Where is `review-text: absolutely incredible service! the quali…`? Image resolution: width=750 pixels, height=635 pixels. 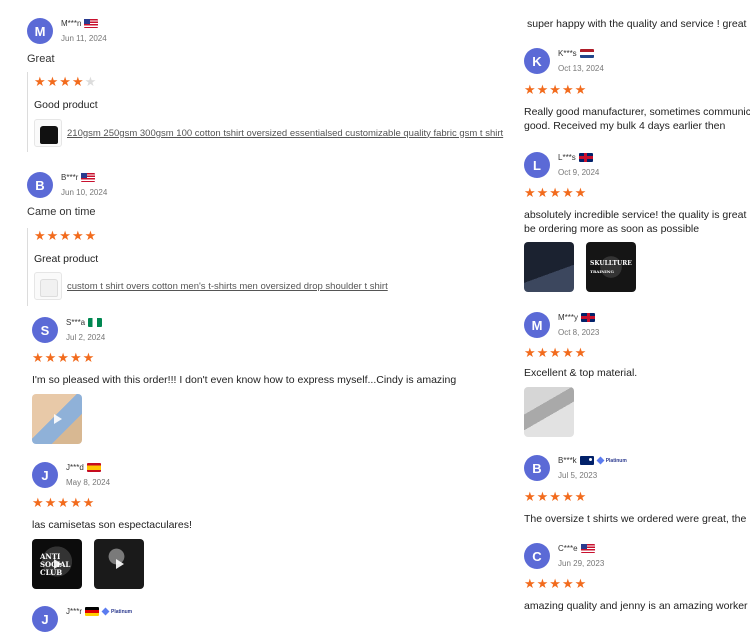 review-text: absolutely incredible service! the quali… is located at coordinates (635, 222).